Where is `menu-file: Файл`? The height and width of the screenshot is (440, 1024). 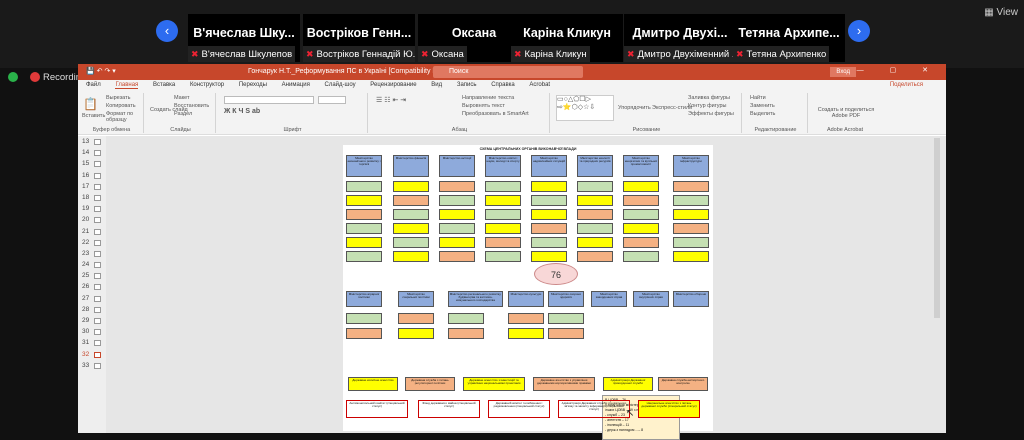
menu-file: Файл is located at coordinates (93, 85).